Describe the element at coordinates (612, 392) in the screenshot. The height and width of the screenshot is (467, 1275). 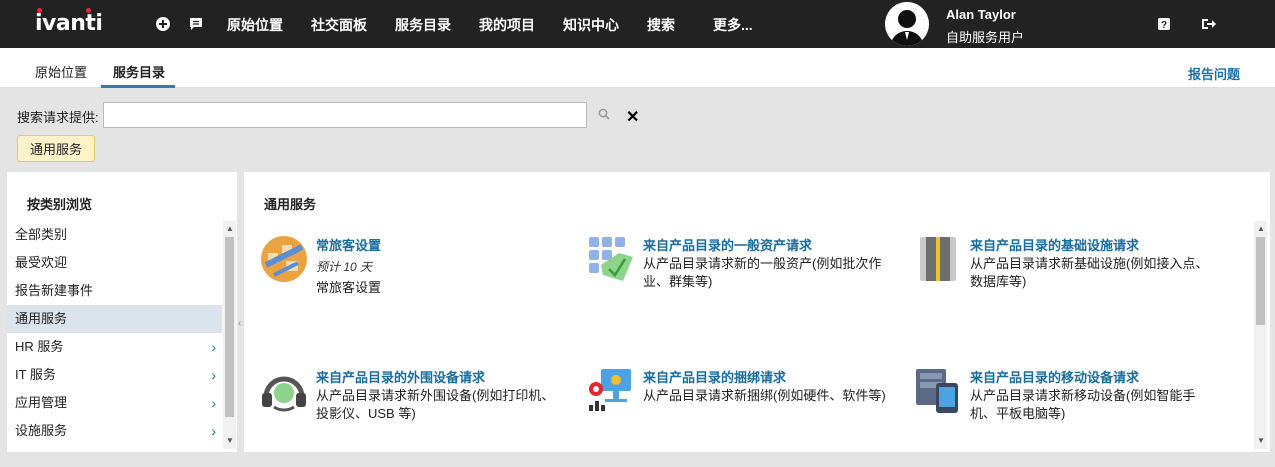
I see `bundle-monitor-icon` at that location.